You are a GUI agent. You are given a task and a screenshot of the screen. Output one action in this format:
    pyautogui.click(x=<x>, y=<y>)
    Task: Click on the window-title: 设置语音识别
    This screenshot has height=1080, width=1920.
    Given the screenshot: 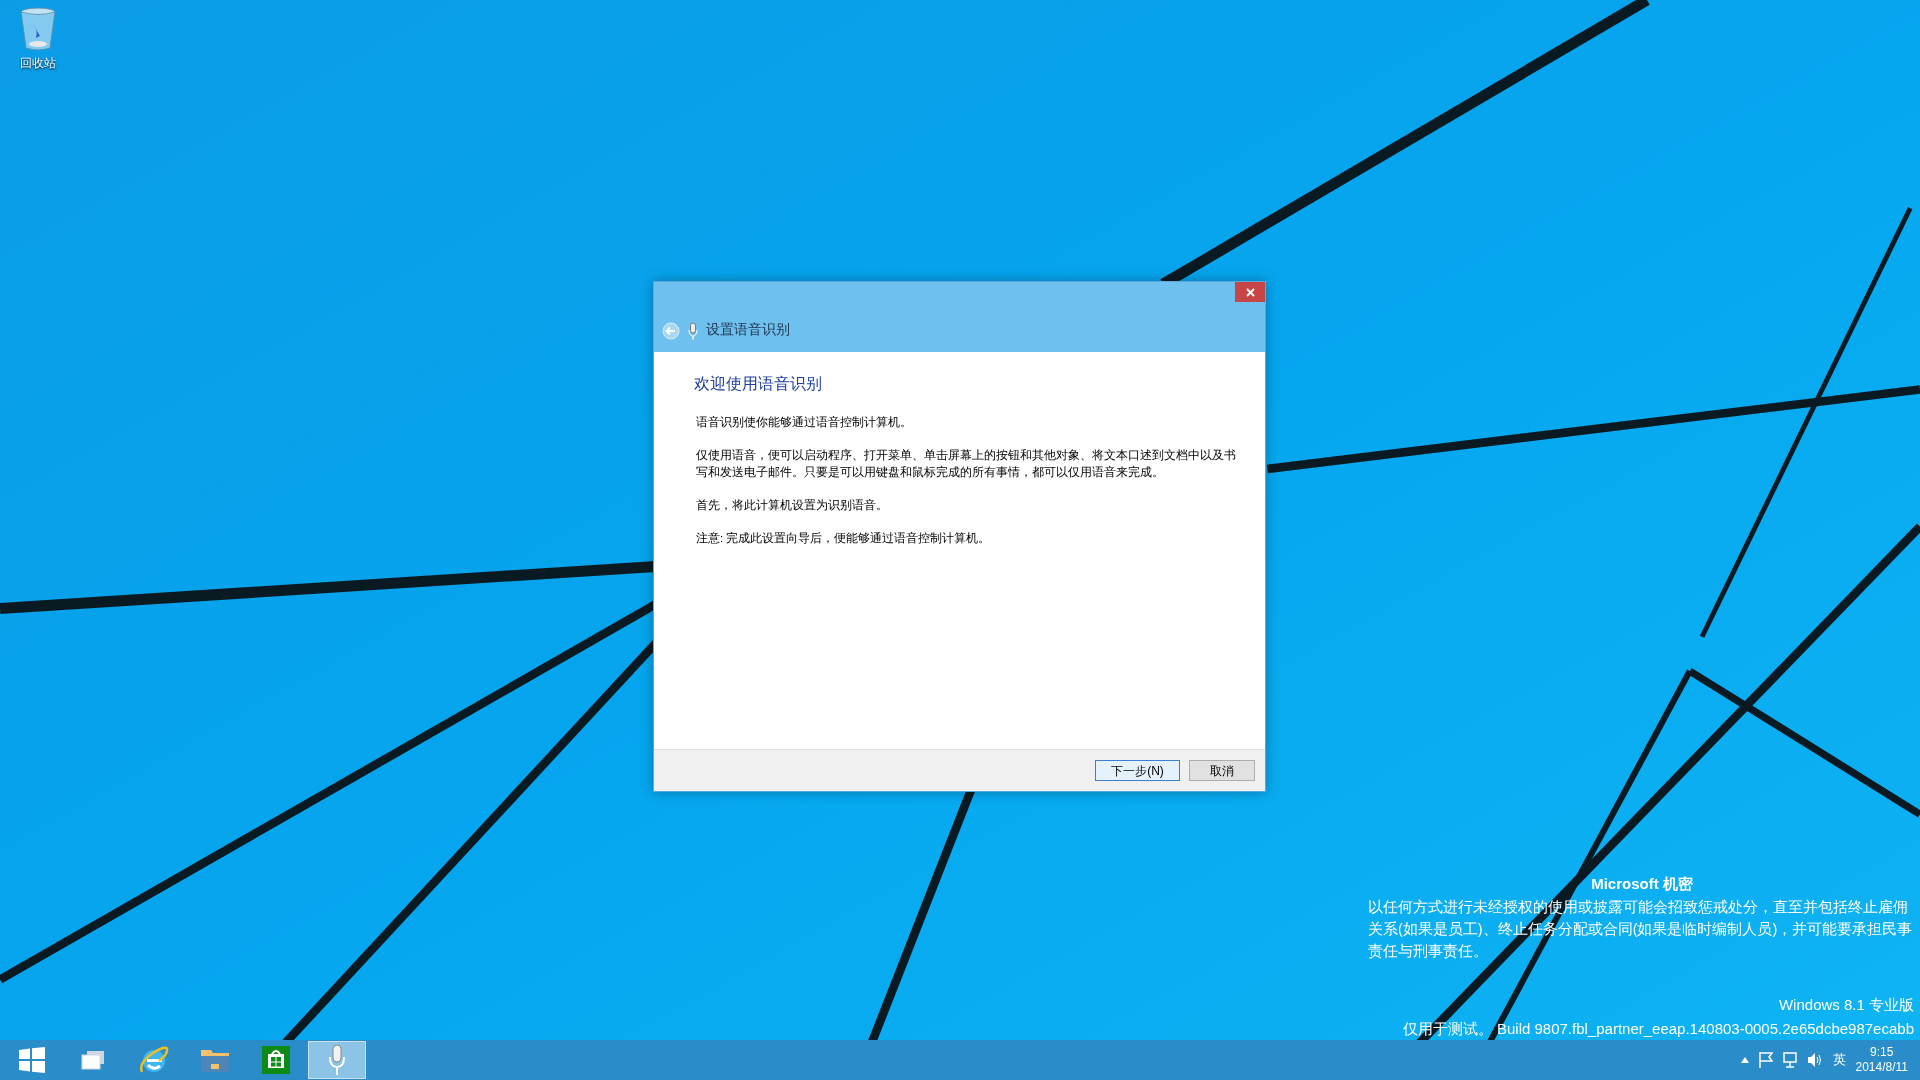 What is the action you would take?
    pyautogui.click(x=748, y=329)
    